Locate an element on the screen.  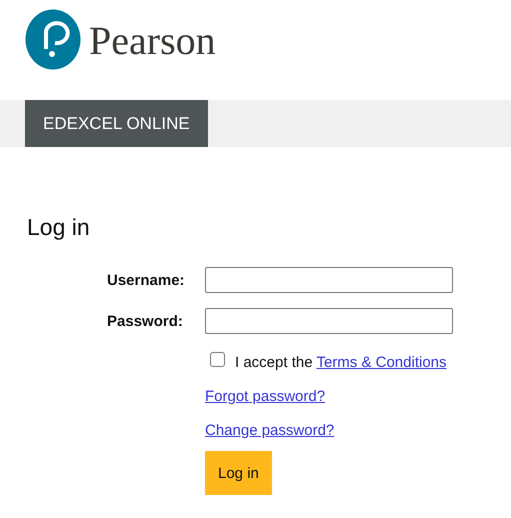
accept-checkbox is located at coordinates (217, 359).